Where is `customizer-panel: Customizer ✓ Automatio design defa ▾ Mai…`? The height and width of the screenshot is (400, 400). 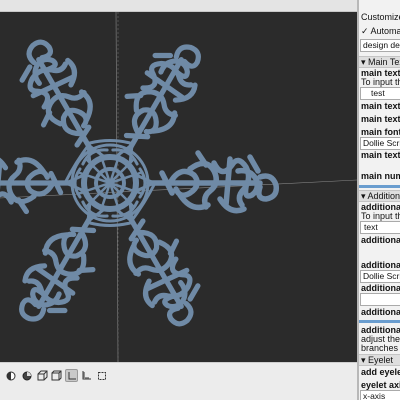
customizer-panel: Customizer ✓ Automatio design defa ▾ Mai… is located at coordinates (379, 200).